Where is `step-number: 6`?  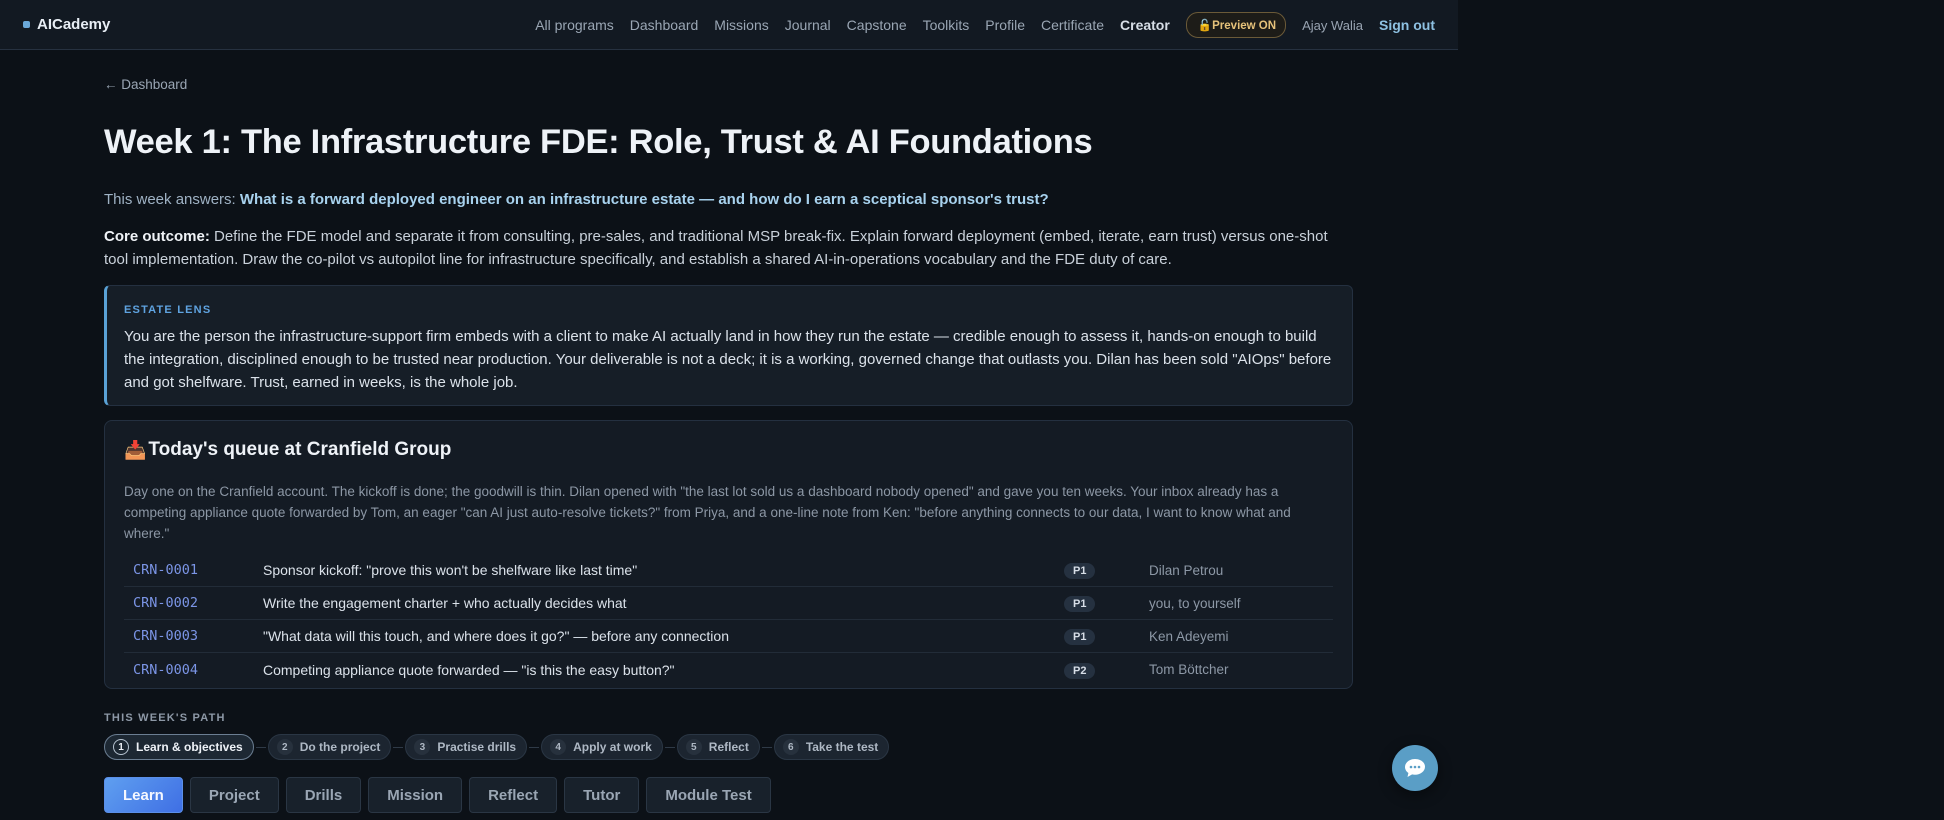 step-number: 6 is located at coordinates (790, 747).